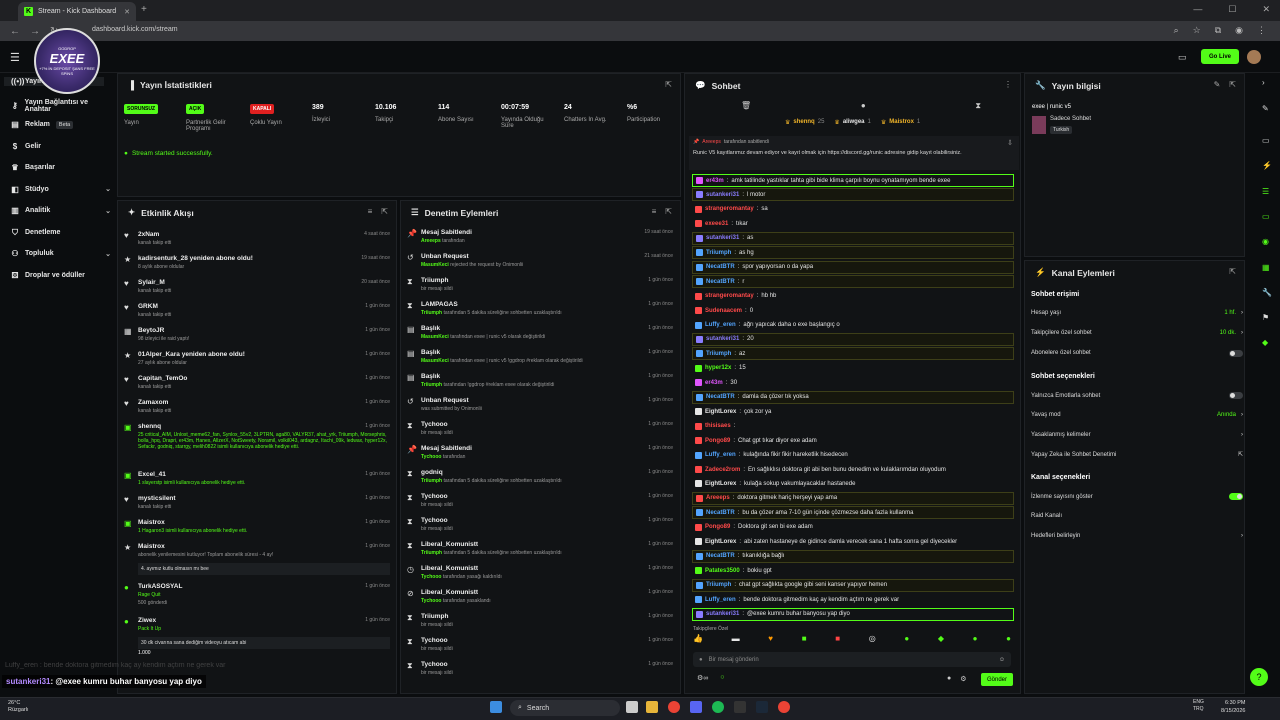 Image resolution: width=1280 pixels, height=720 pixels. Describe the element at coordinates (35, 31) in the screenshot. I see `forward-icon: →` at that location.